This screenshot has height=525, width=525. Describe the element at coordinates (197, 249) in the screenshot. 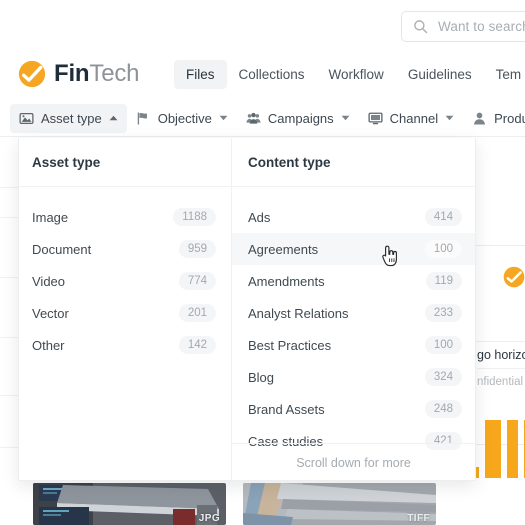

I see `option-count: 959` at that location.